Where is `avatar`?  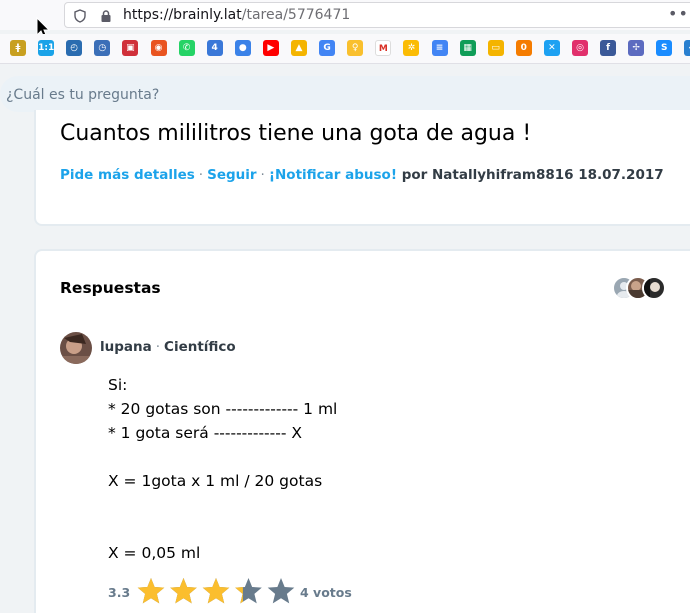
avatar is located at coordinates (654, 288).